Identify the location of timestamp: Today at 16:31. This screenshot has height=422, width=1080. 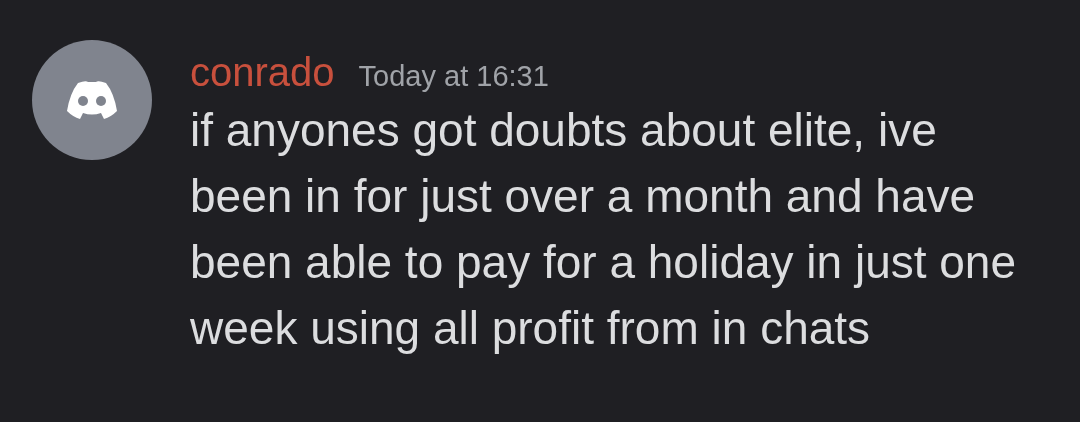
(453, 76).